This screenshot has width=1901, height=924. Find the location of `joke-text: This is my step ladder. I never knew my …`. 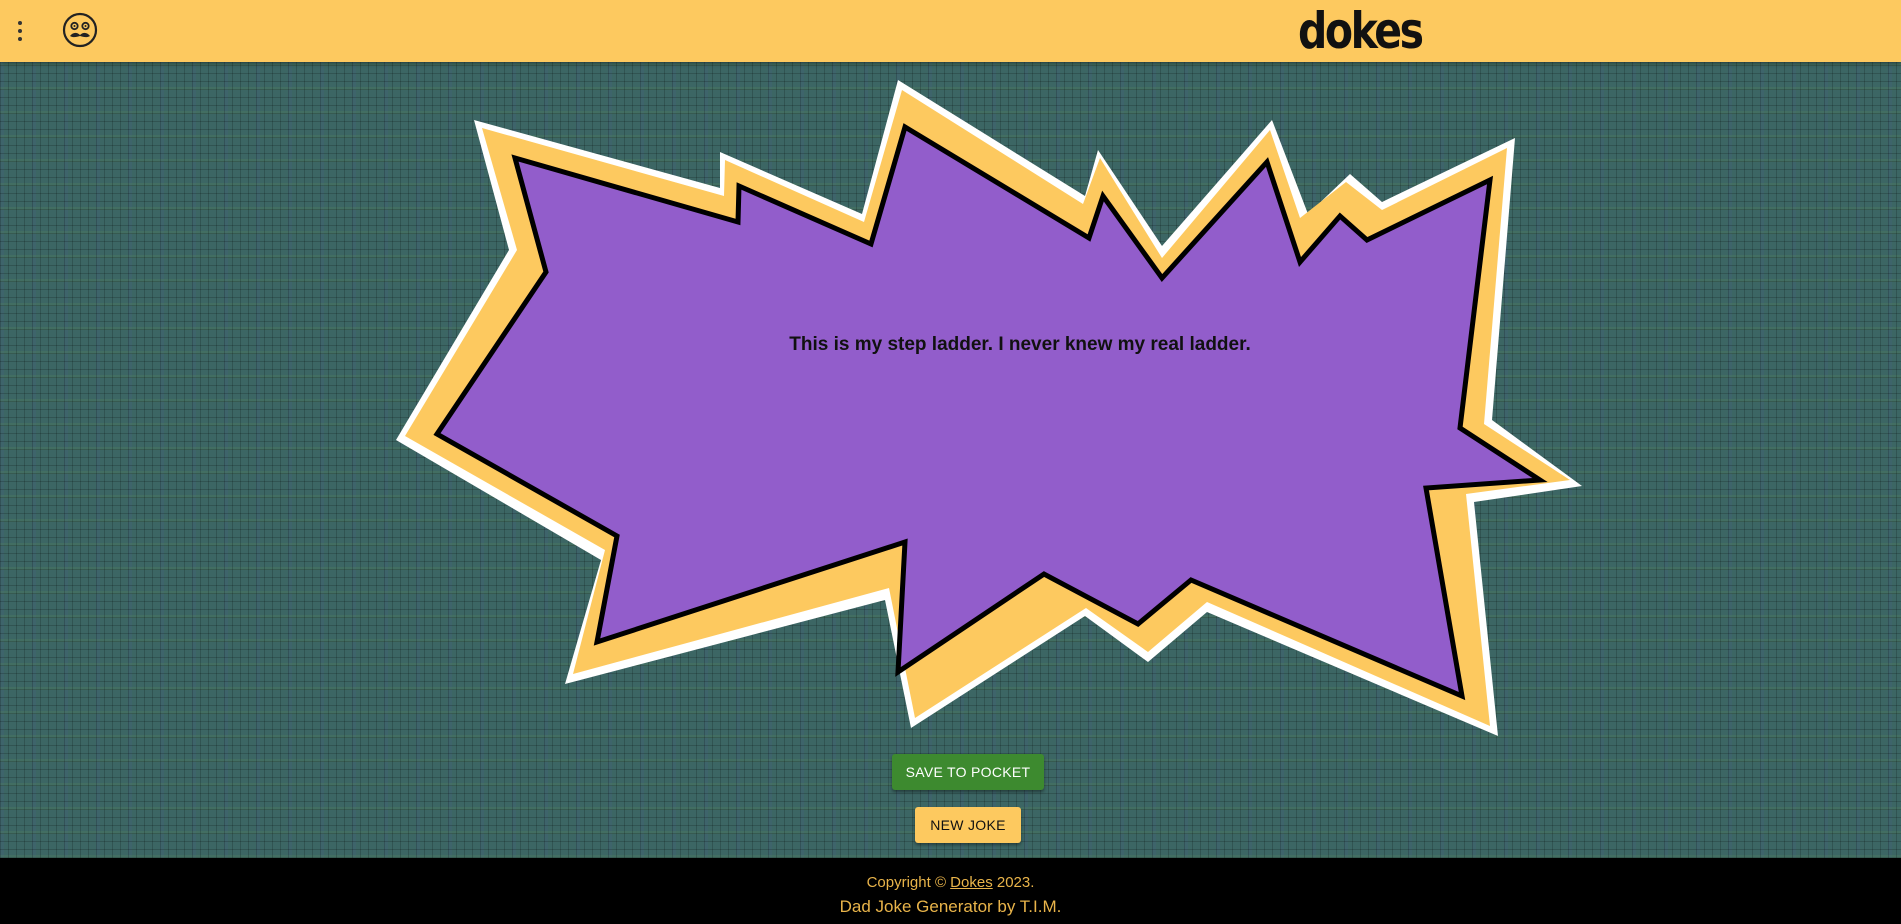

joke-text: This is my step ladder. I never knew my … is located at coordinates (1020, 344).